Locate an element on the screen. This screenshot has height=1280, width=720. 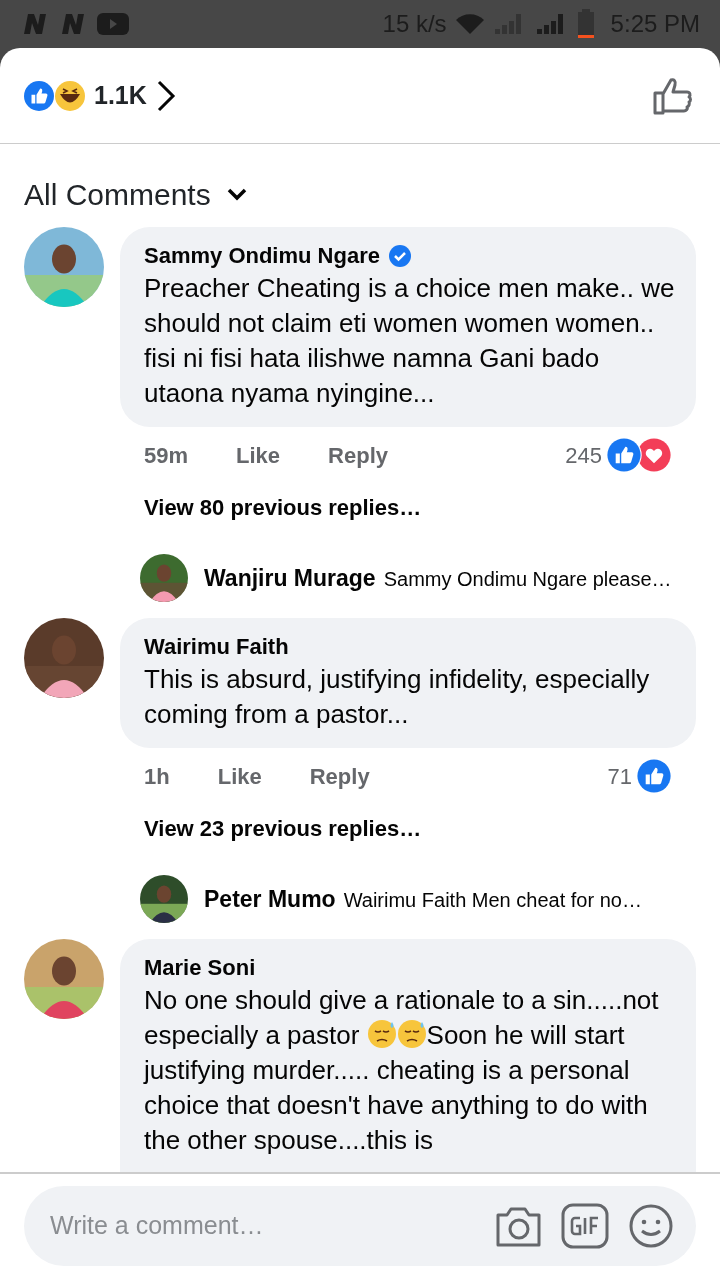
author-name: Wanjiru Murage is located at coordinates (290, 578).